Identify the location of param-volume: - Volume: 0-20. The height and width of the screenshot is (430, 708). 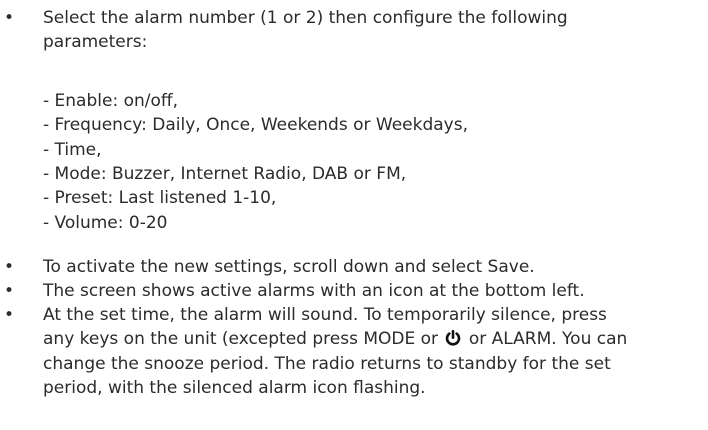
(105, 223).